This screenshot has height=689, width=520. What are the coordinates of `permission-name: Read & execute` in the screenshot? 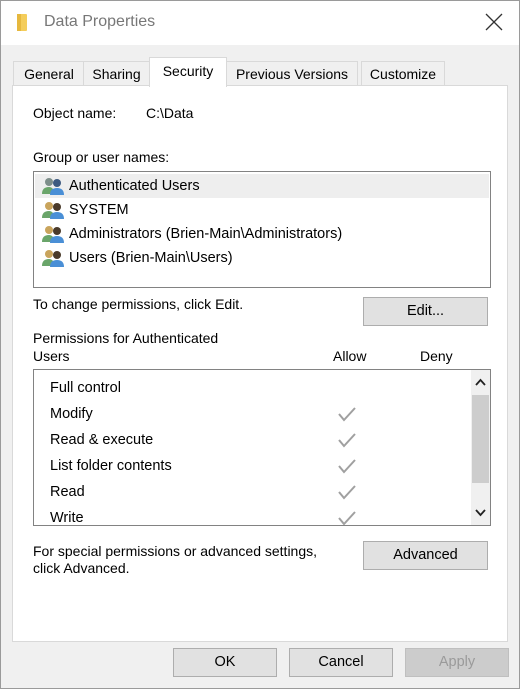 It's located at (102, 440).